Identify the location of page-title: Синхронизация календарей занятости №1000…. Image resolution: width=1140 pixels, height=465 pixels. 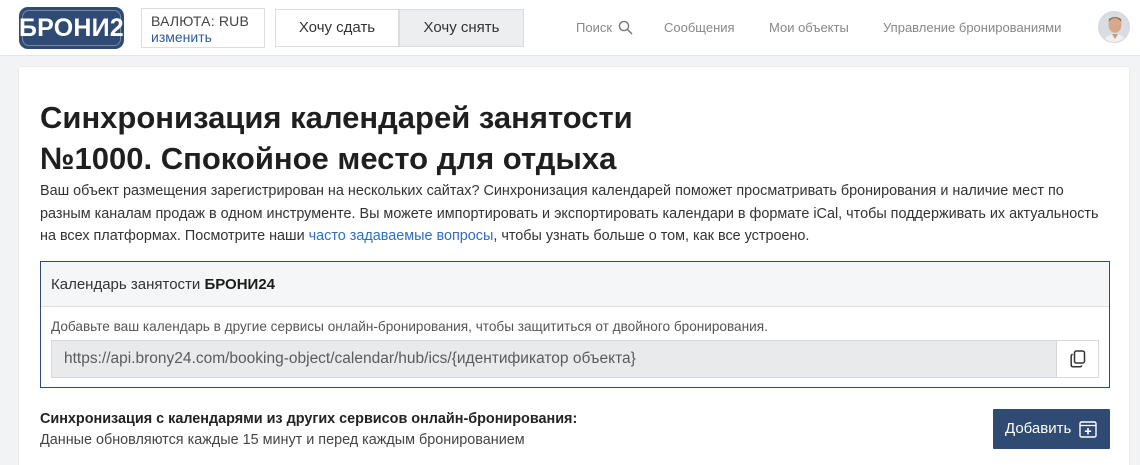
(420, 138).